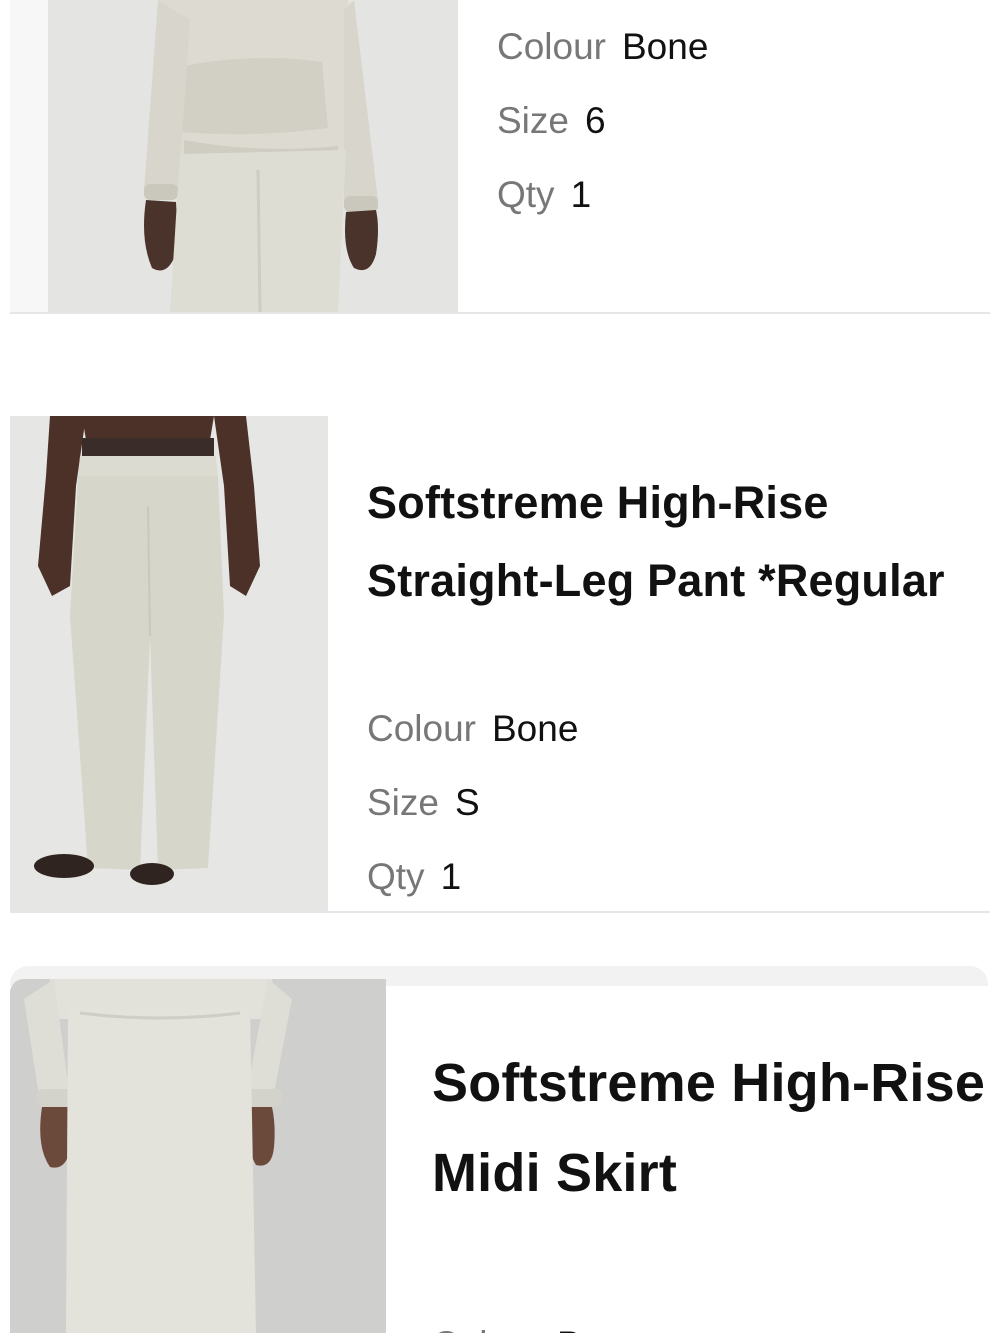 The width and height of the screenshot is (1000, 1333). What do you see at coordinates (467, 802) in the screenshot?
I see `size-value: S` at bounding box center [467, 802].